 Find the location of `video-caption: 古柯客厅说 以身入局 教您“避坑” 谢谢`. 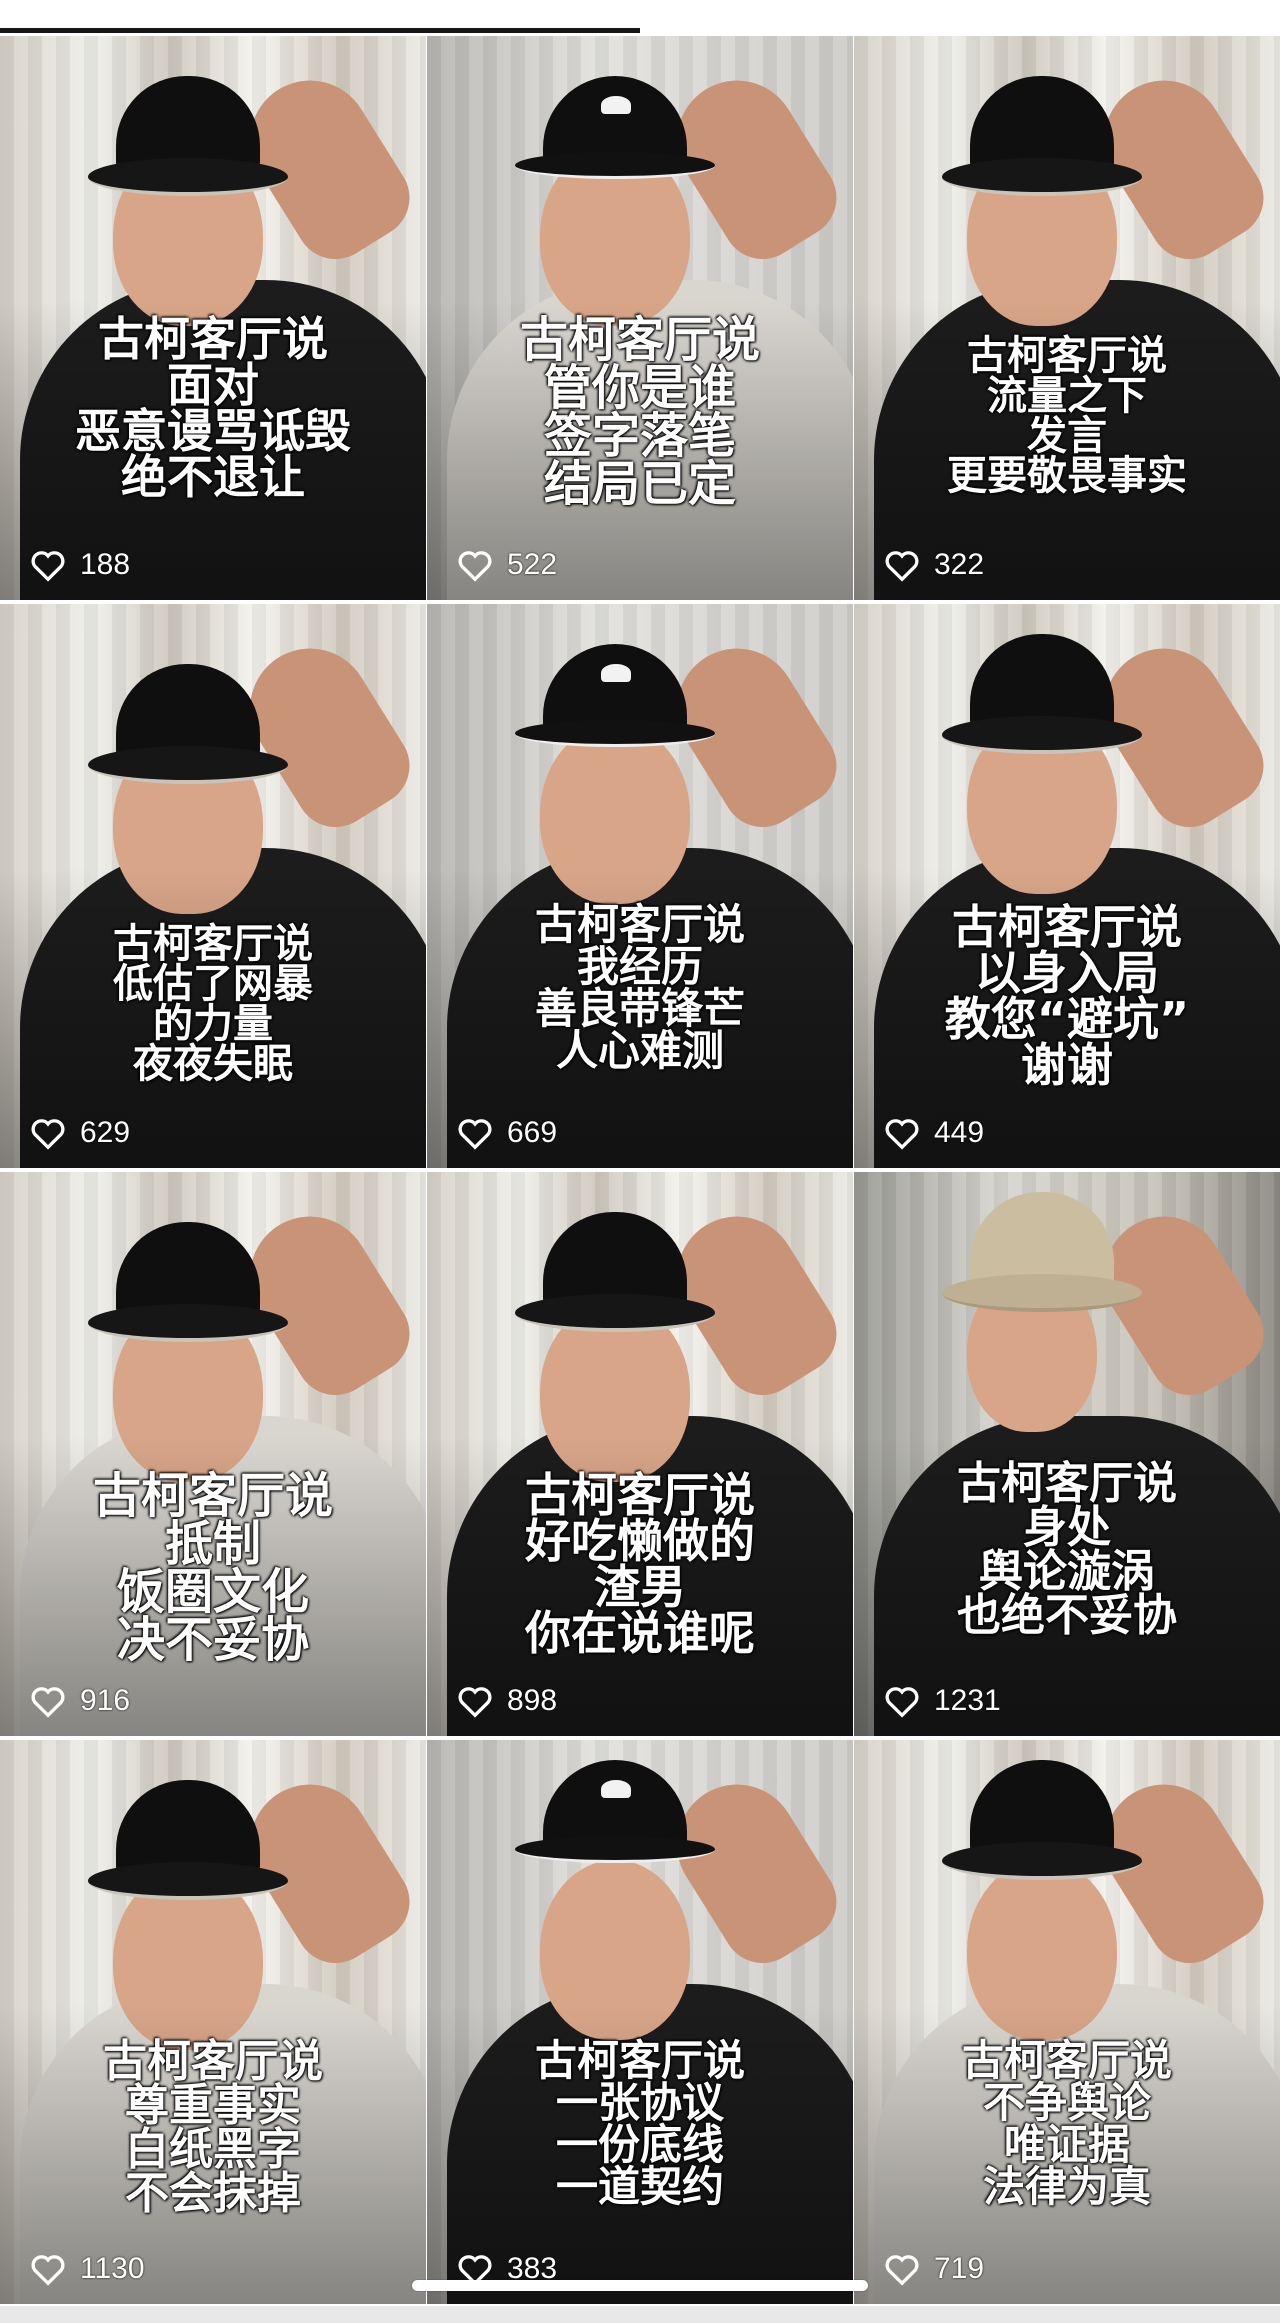

video-caption: 古柯客厅说 以身入局 教您“避坑” 谢谢 is located at coordinates (1067, 996).